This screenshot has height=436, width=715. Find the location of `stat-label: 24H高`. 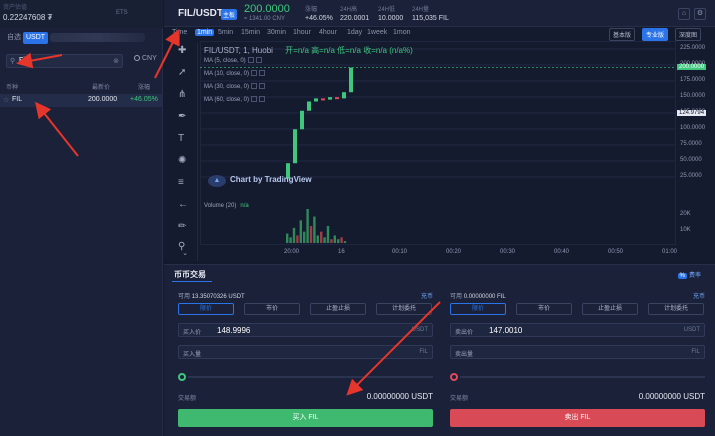

stat-label: 24H高 is located at coordinates (349, 10).